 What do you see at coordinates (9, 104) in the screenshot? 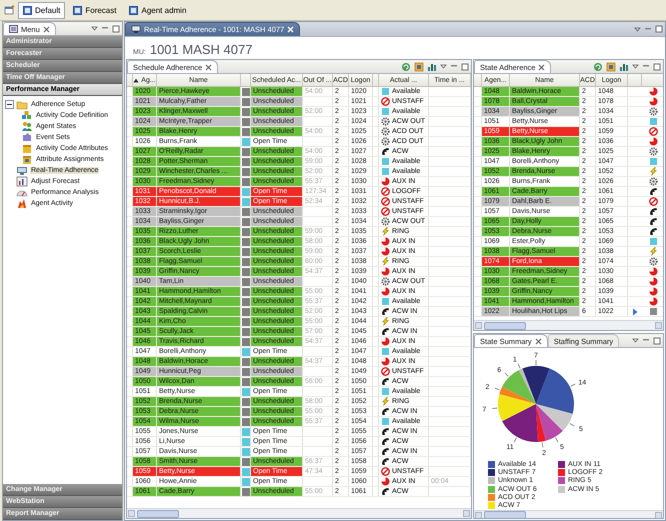
I see `collapse-icon` at bounding box center [9, 104].